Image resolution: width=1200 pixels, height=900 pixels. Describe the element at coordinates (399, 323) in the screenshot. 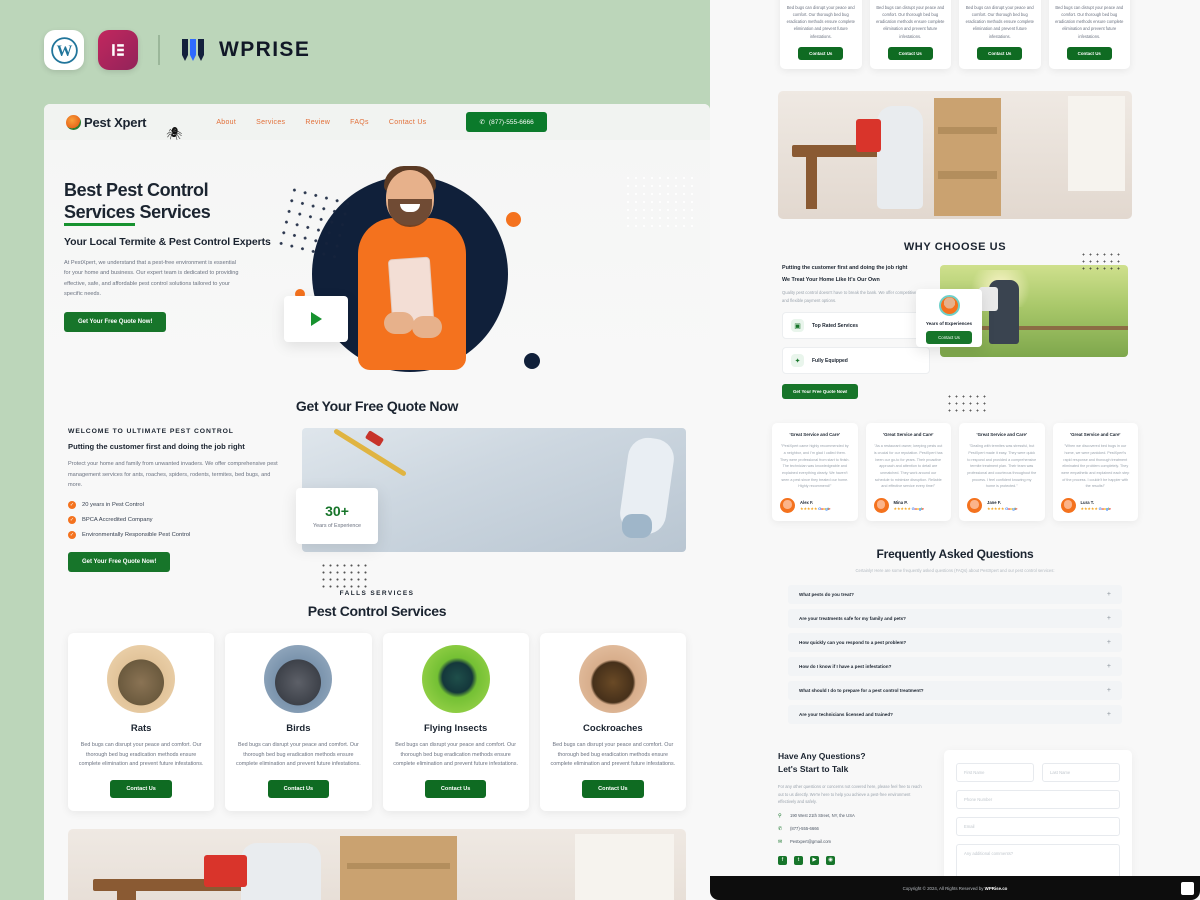

I see `person-hand-left` at that location.